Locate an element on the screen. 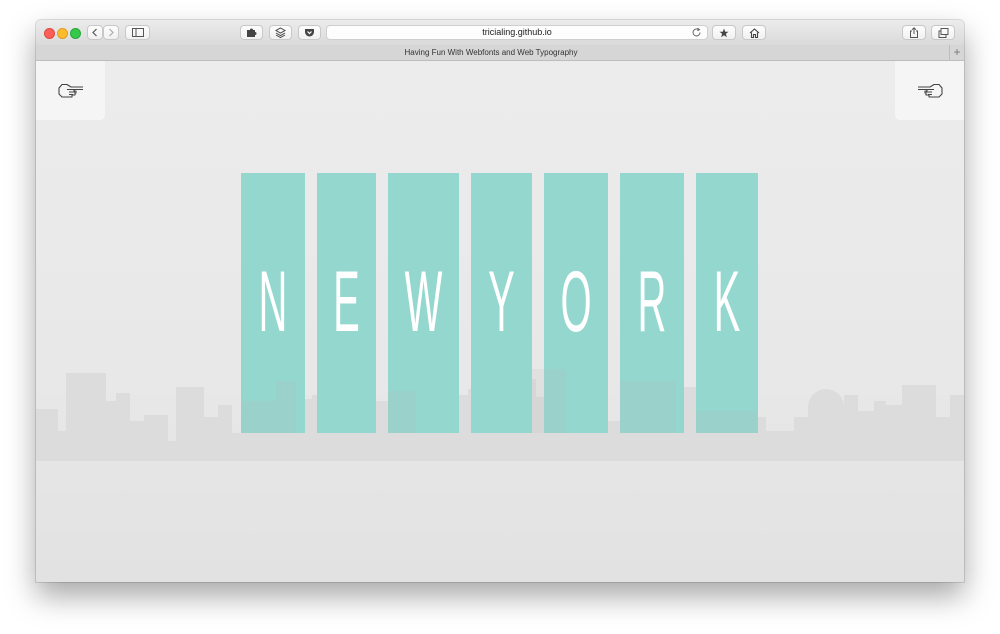  previous-page-button is located at coordinates (70, 90).